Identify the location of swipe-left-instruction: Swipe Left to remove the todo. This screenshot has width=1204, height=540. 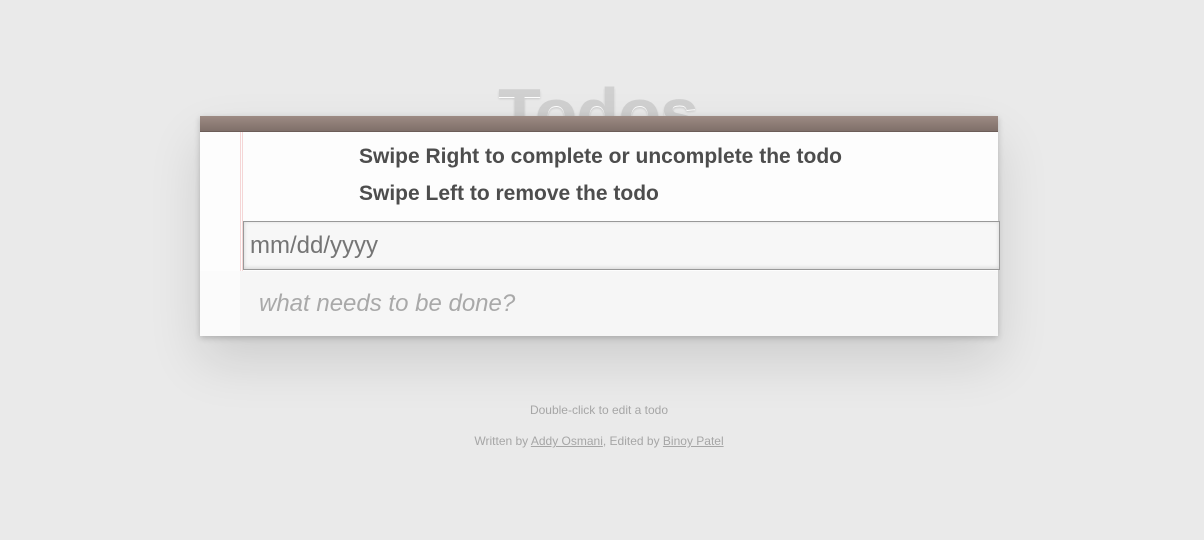
(509, 193).